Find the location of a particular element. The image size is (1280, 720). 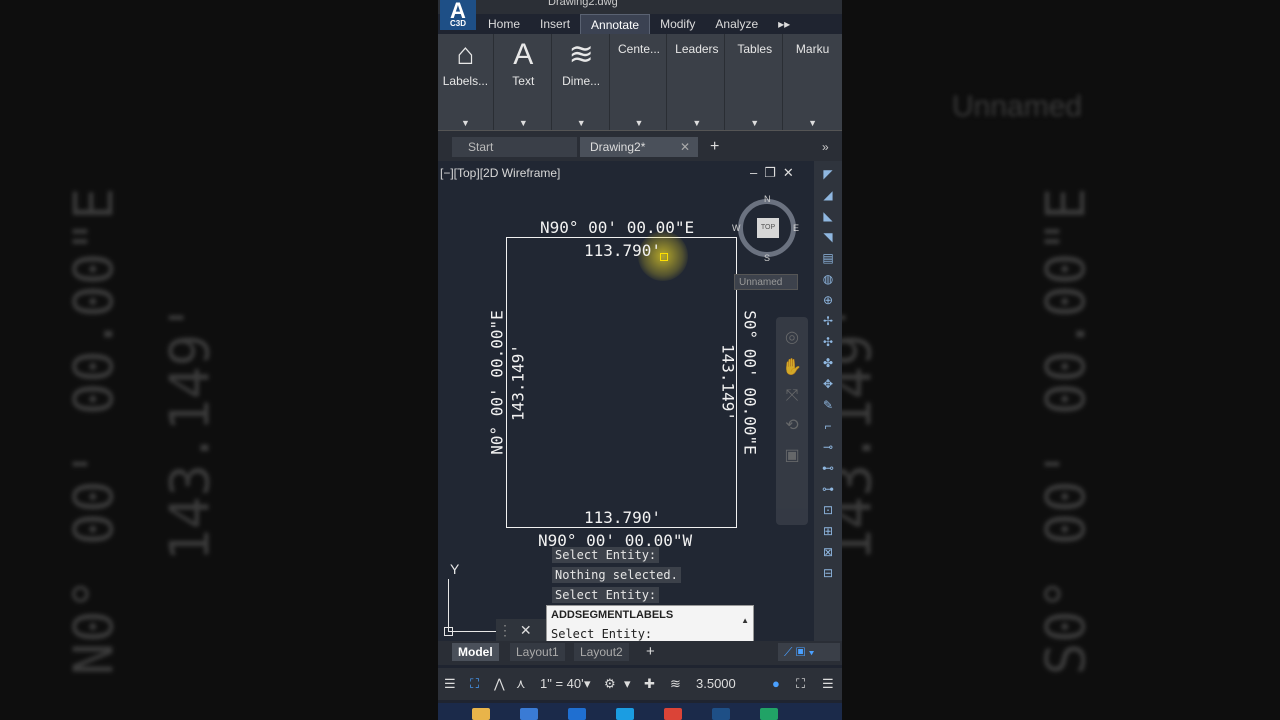

tool-icon: ◥ is located at coordinates (828, 237).